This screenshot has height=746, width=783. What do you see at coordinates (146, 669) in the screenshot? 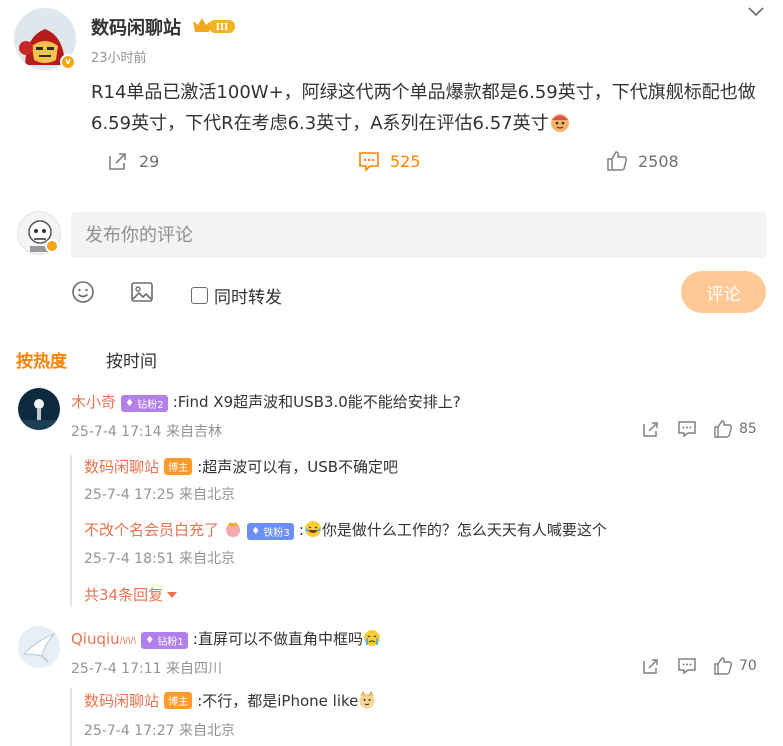
I see `comment-meta: 25-7-4 17:11 来自四川` at bounding box center [146, 669].